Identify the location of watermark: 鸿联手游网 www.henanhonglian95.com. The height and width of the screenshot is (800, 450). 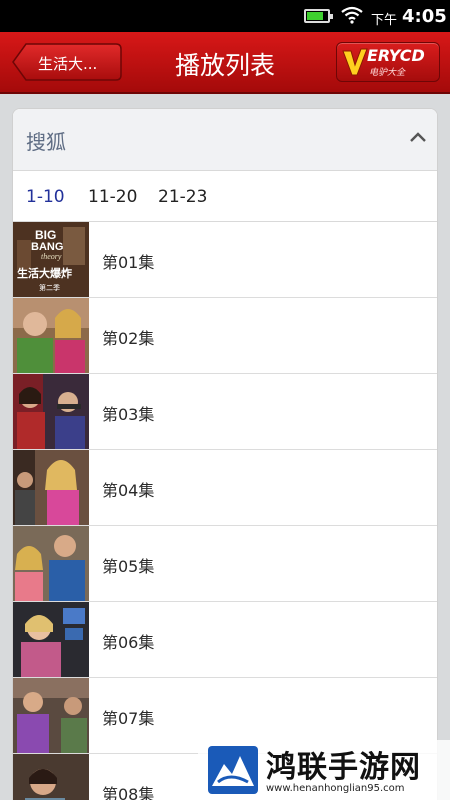
(324, 770).